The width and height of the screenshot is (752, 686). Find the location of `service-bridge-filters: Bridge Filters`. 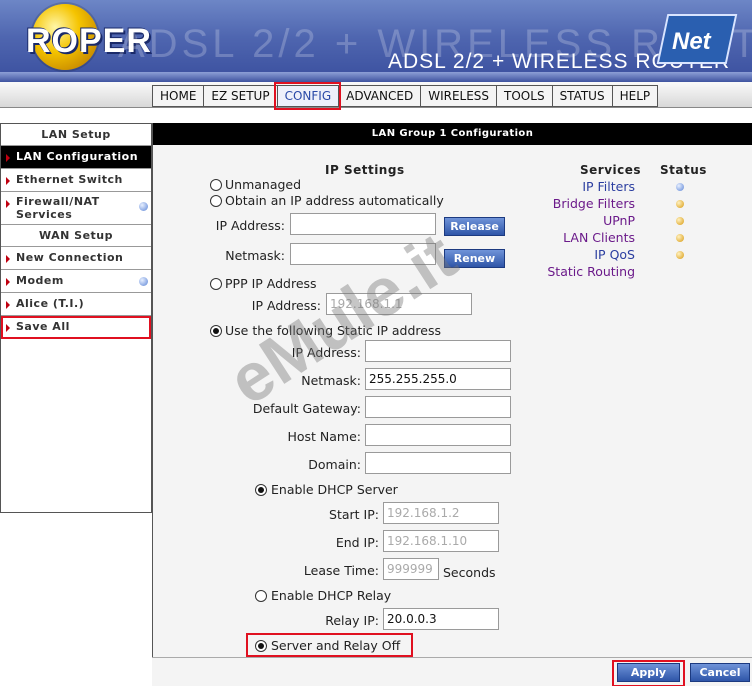

service-bridge-filters: Bridge Filters is located at coordinates (579, 203).